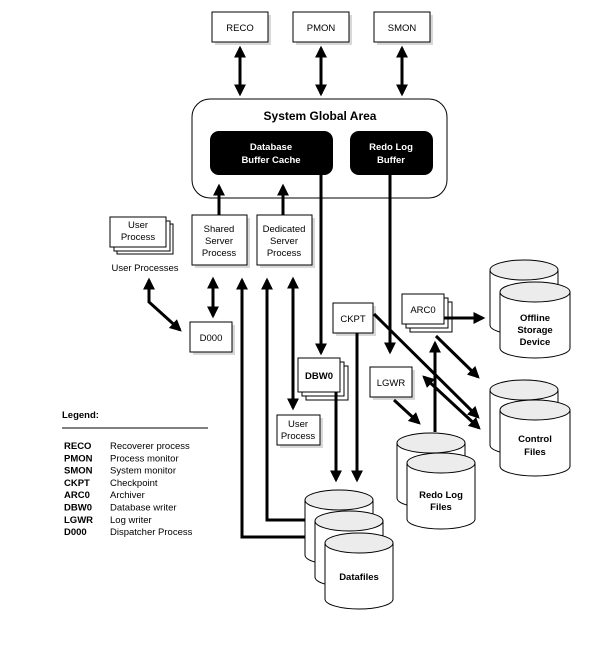  Describe the element at coordinates (422, 310) in the screenshot. I see `svg-text: ARC0` at that location.